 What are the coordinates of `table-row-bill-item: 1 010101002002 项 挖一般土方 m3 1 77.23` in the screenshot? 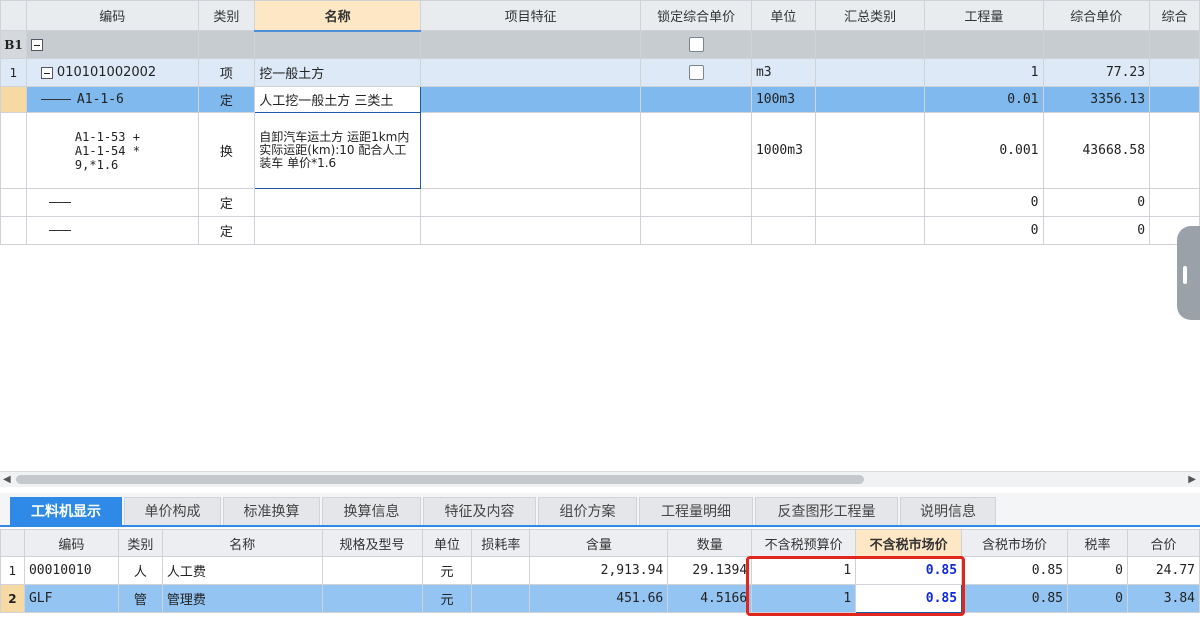 It's located at (600, 72).